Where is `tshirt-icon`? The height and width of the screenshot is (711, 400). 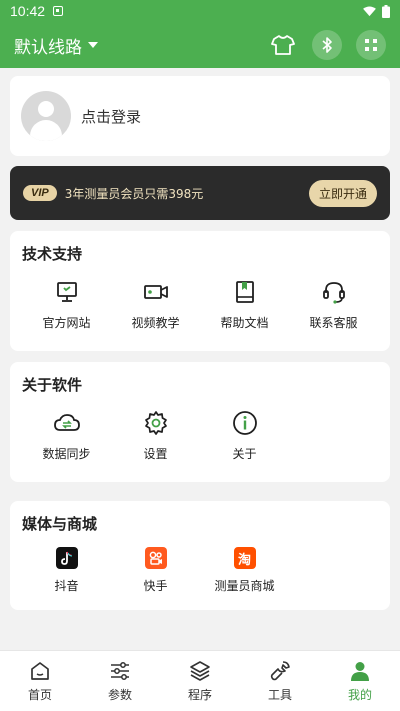 tshirt-icon is located at coordinates (283, 45).